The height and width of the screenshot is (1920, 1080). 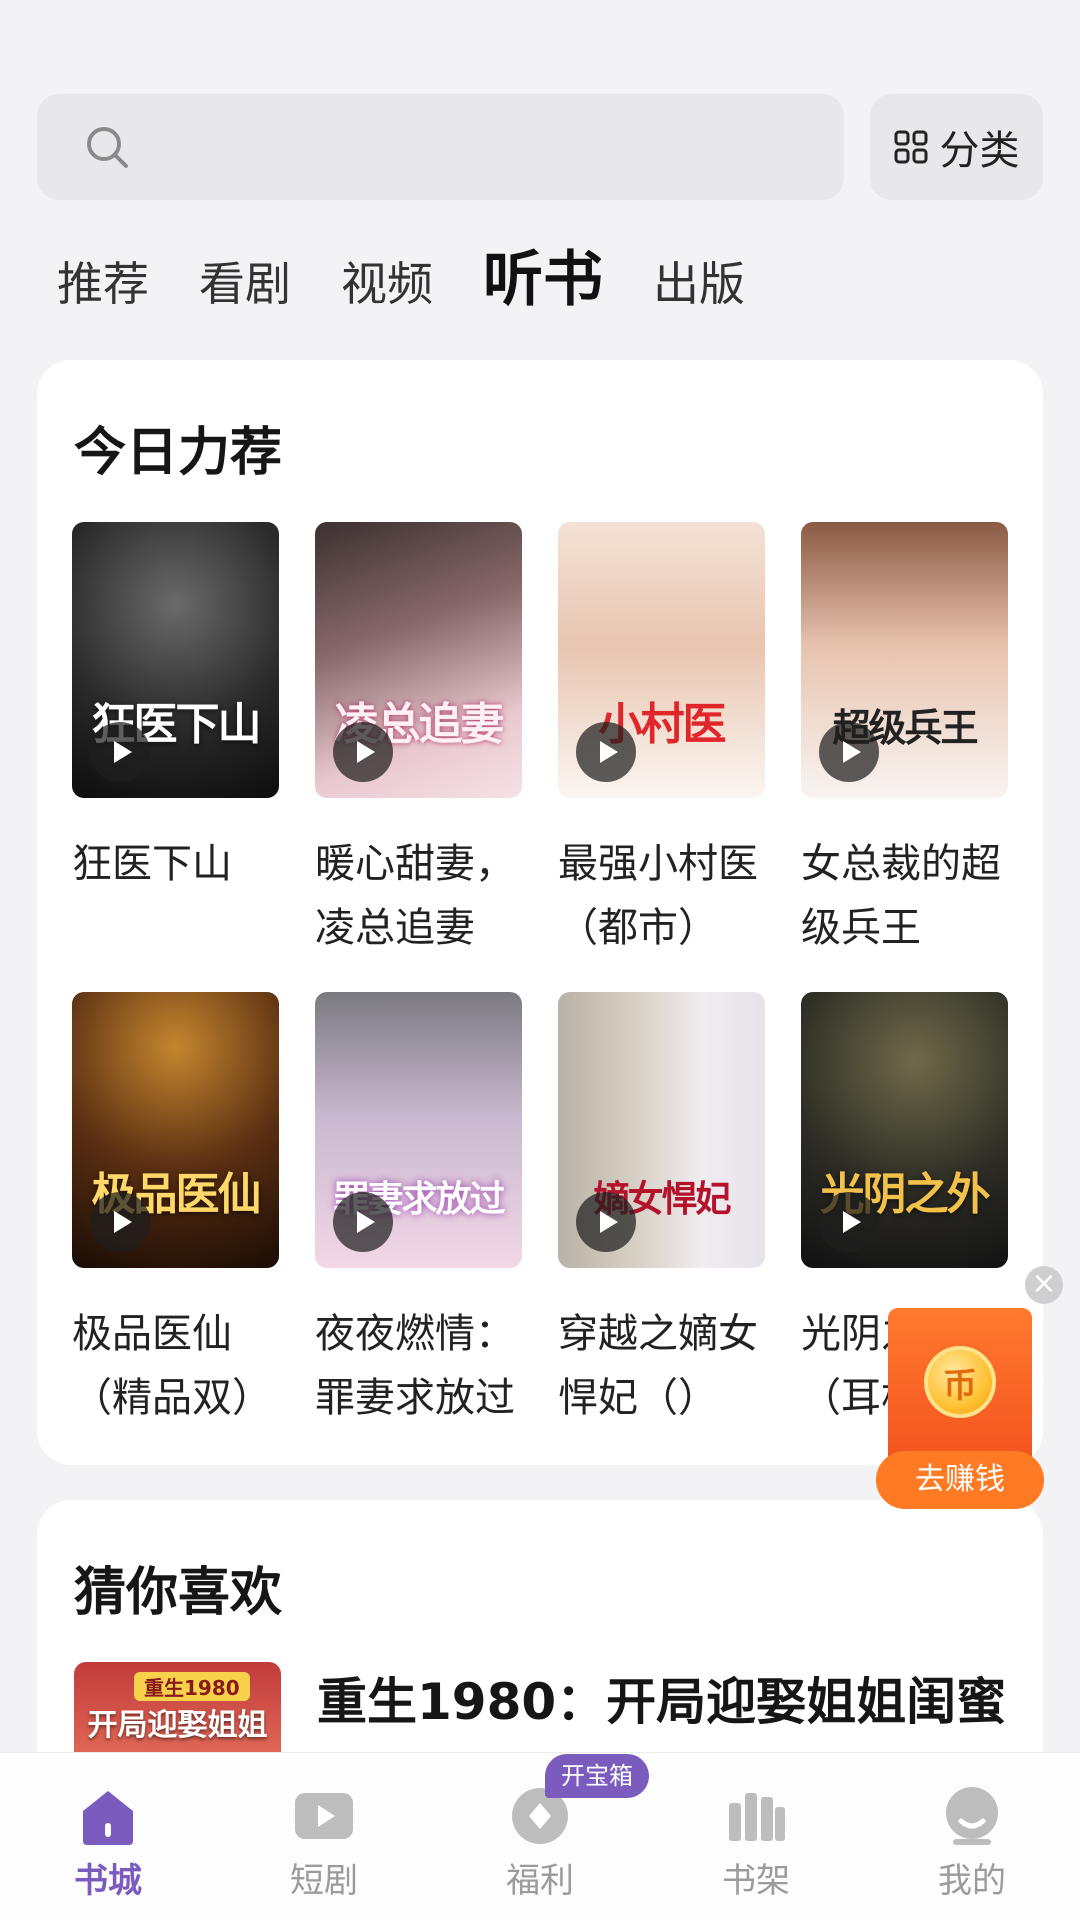 I want to click on tab-recommend: 推荐, so click(x=103, y=284).